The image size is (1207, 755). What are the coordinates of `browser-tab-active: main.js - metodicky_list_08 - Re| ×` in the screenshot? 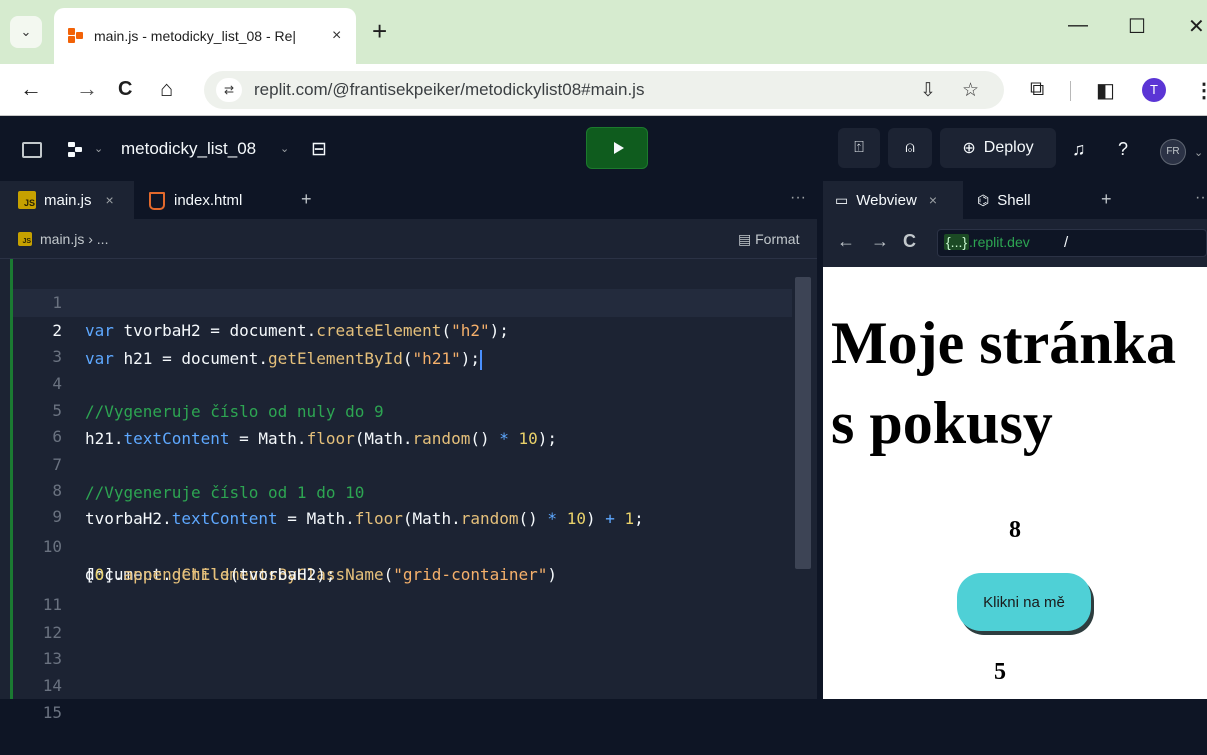 It's located at (205, 36).